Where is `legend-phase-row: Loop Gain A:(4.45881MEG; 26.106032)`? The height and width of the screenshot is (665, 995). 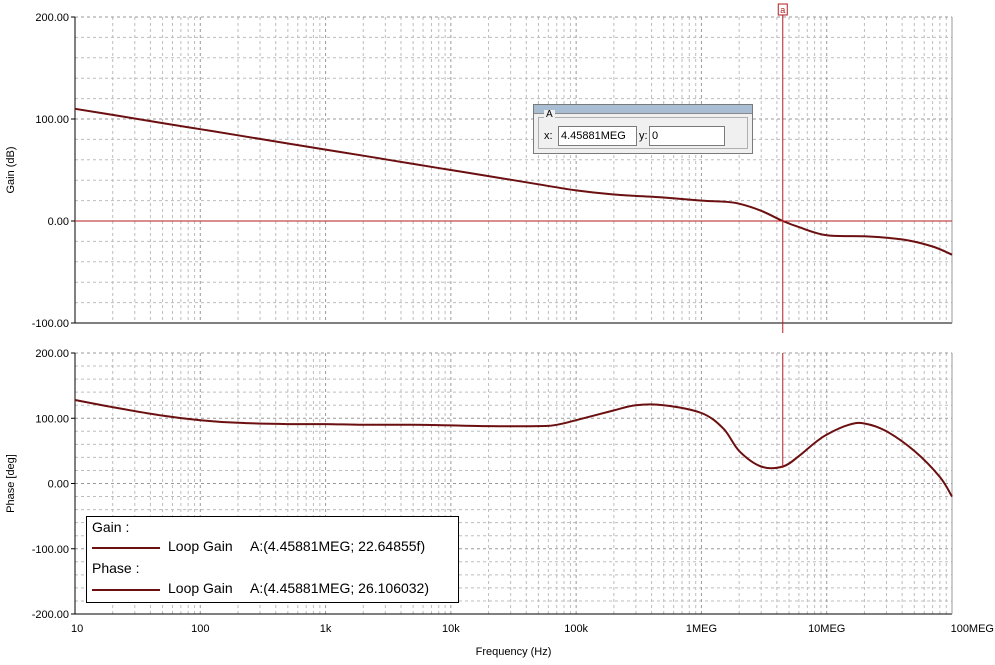
legend-phase-row: Loop Gain A:(4.45881MEG; 26.106032) is located at coordinates (272, 589).